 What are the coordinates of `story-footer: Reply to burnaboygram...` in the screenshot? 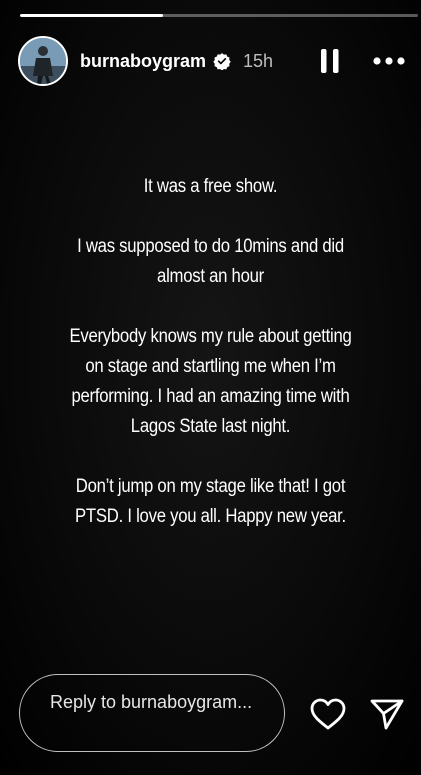 It's located at (210, 714).